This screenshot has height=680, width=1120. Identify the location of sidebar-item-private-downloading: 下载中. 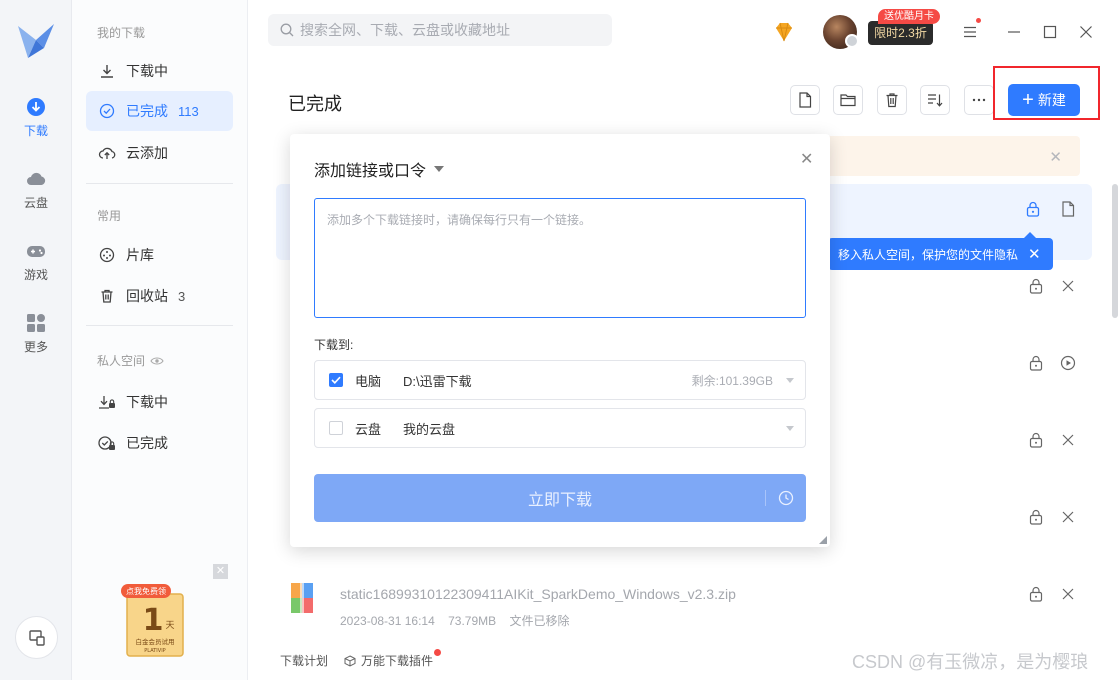
(159, 402).